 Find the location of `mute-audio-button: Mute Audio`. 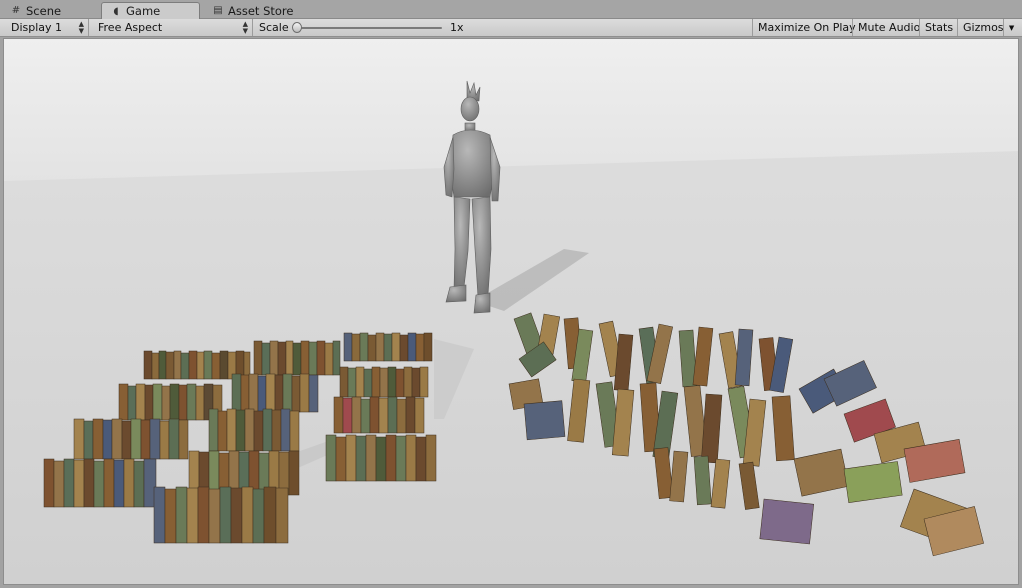

mute-audio-button: Mute Audio is located at coordinates (888, 27).